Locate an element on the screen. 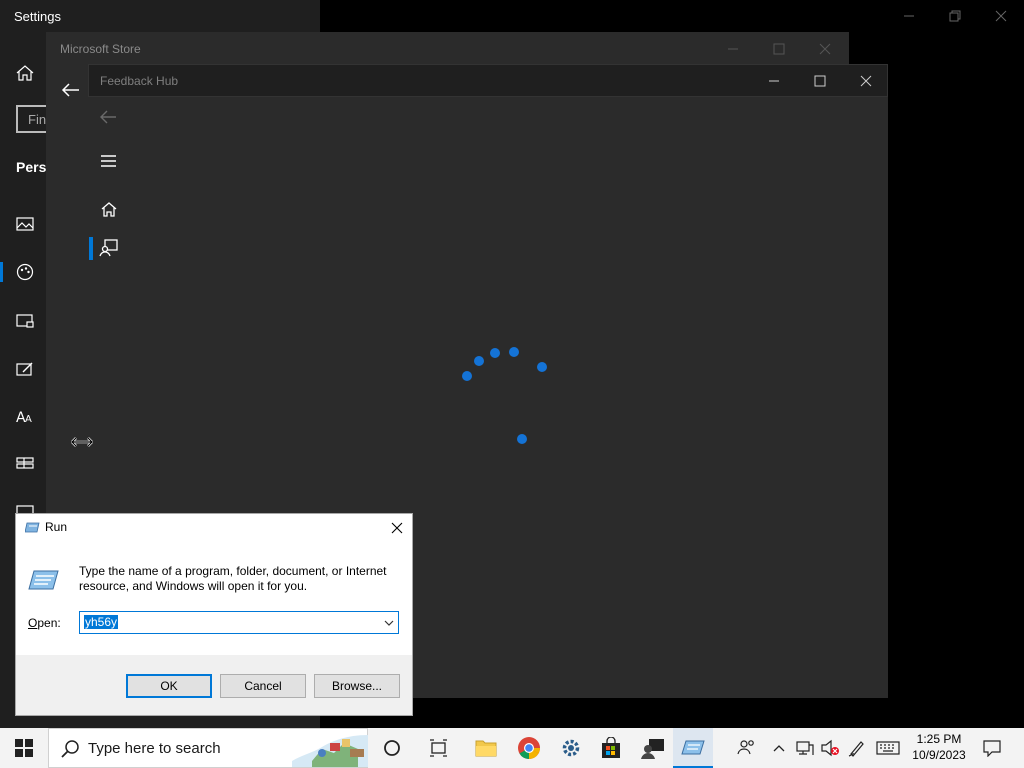 Image resolution: width=1024 pixels, height=768 pixels. start-icon is located at coordinates (25, 463).